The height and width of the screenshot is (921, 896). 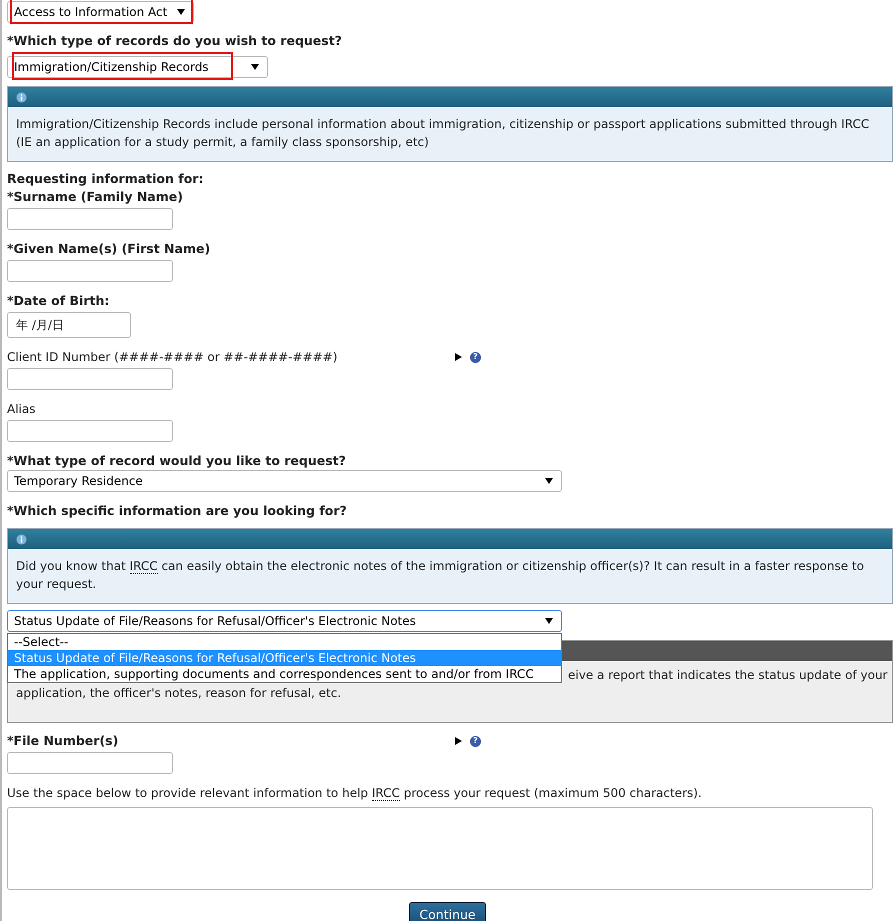 What do you see at coordinates (63, 741) in the screenshot?
I see `field-label: *File Number(s)` at bounding box center [63, 741].